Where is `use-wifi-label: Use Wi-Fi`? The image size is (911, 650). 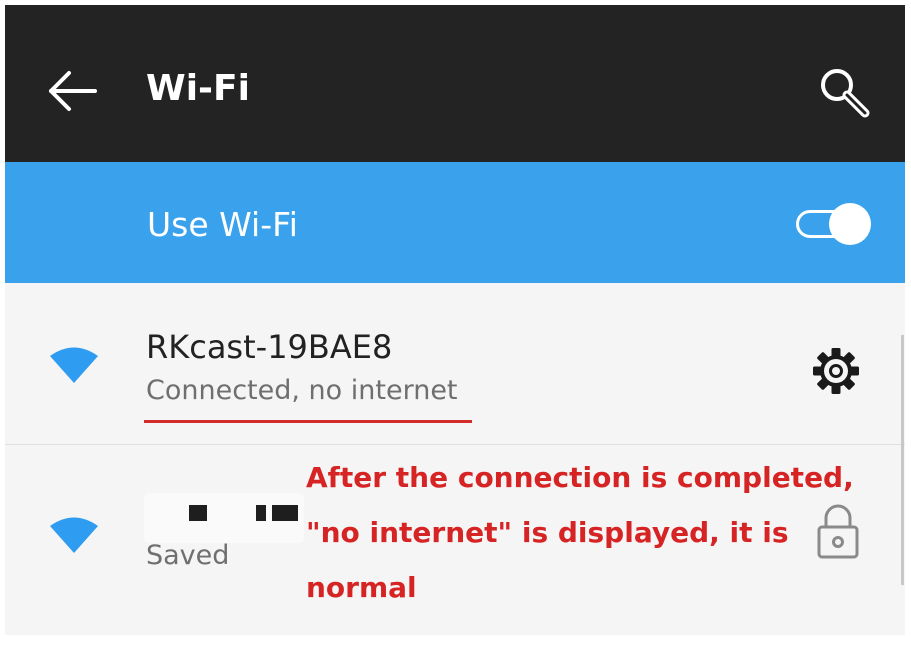
use-wifi-label: Use Wi-Fi is located at coordinates (222, 224).